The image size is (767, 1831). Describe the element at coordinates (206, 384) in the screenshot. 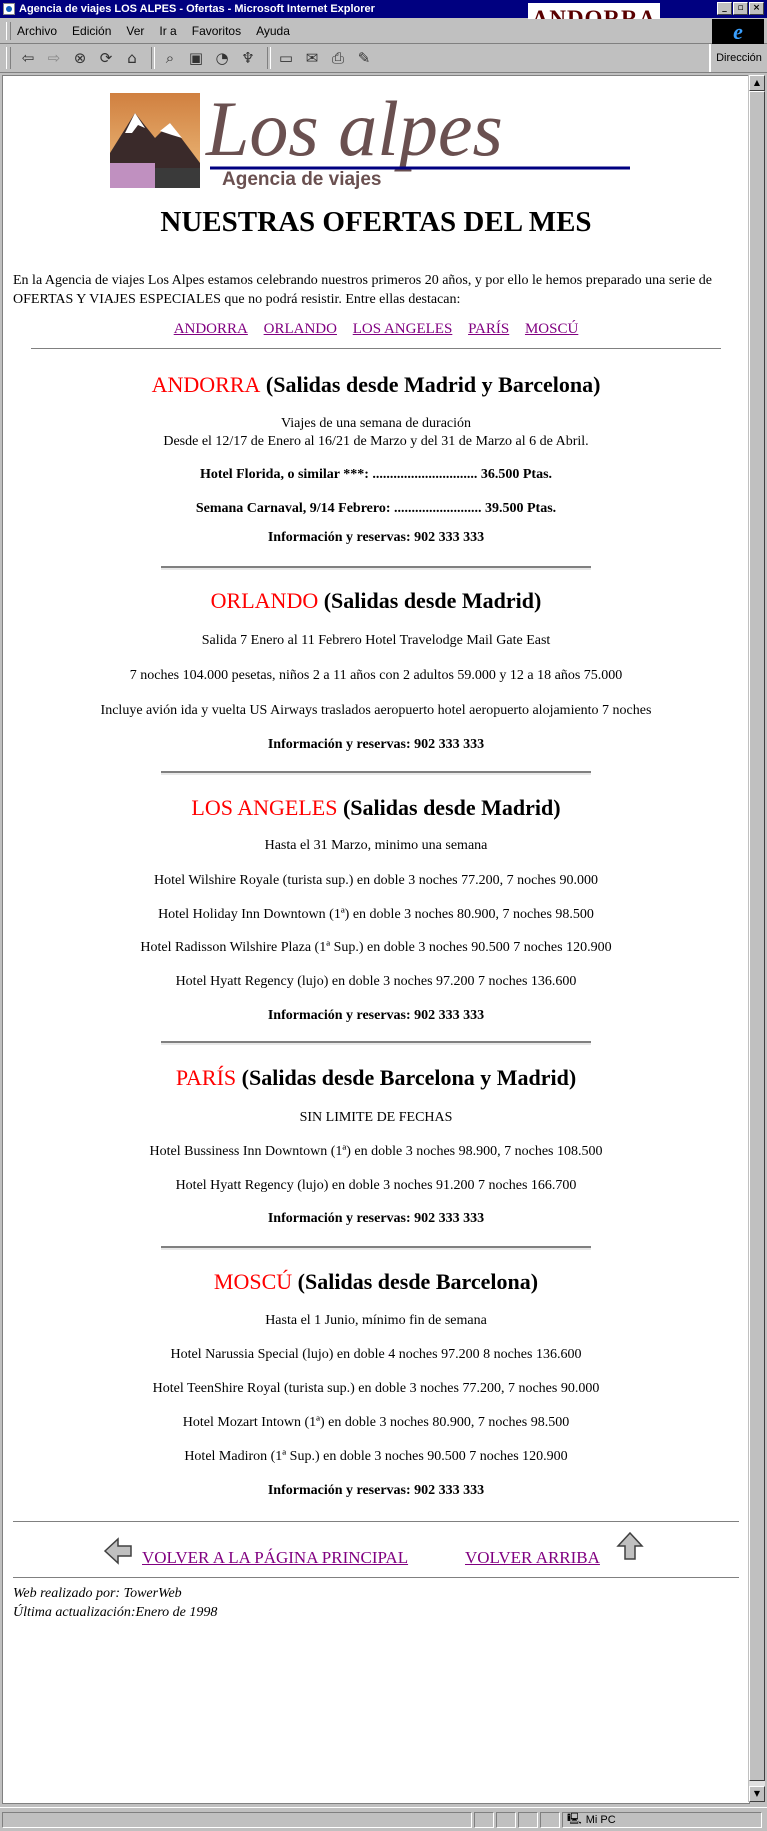

I see `destination-name: ANDORRA` at that location.